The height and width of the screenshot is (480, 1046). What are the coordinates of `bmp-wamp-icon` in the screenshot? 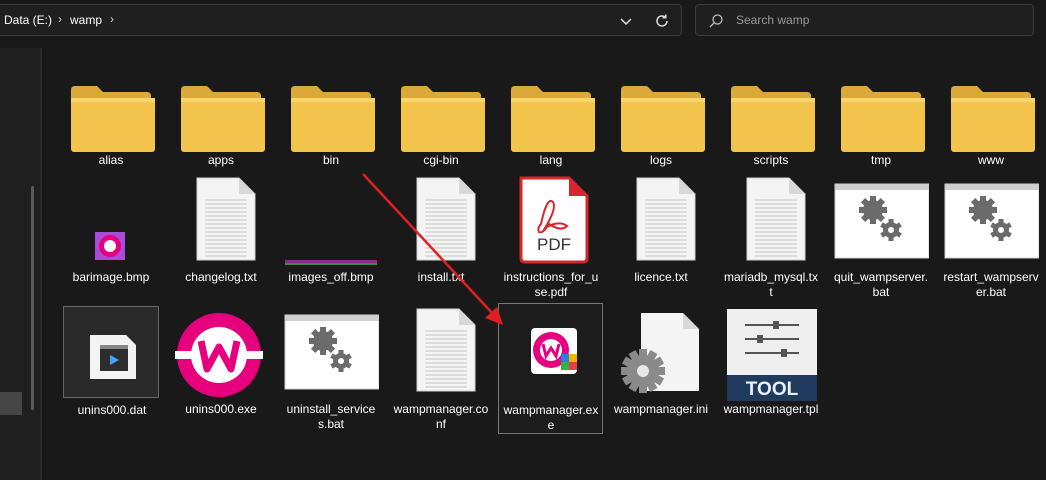 It's located at (111, 226).